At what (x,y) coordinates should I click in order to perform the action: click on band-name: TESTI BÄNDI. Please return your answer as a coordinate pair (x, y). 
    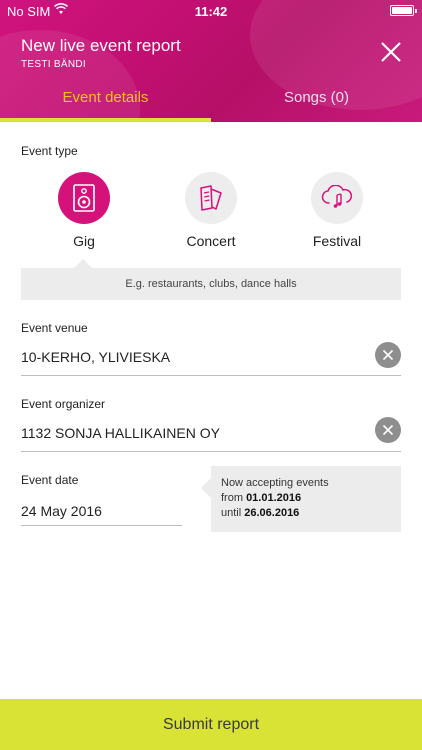
    Looking at the image, I should click on (53, 64).